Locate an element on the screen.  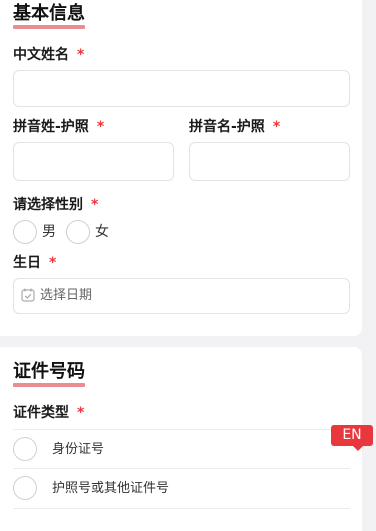
birthday-label: 生日 * is located at coordinates (35, 263).